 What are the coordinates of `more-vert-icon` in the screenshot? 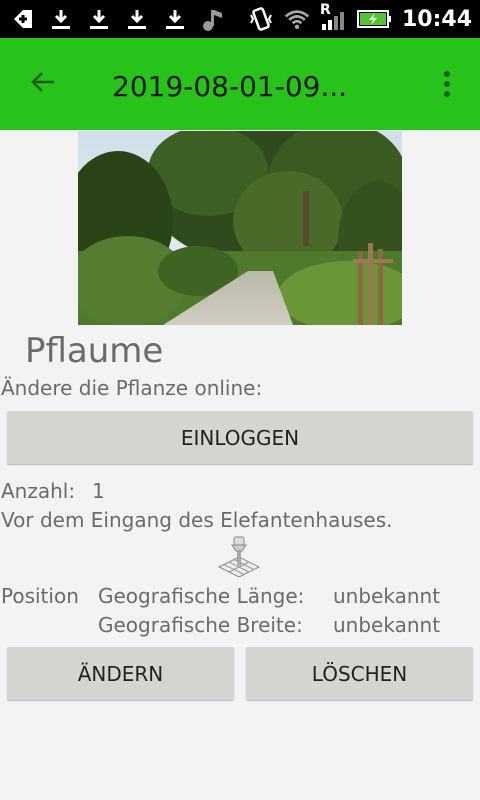 It's located at (447, 84).